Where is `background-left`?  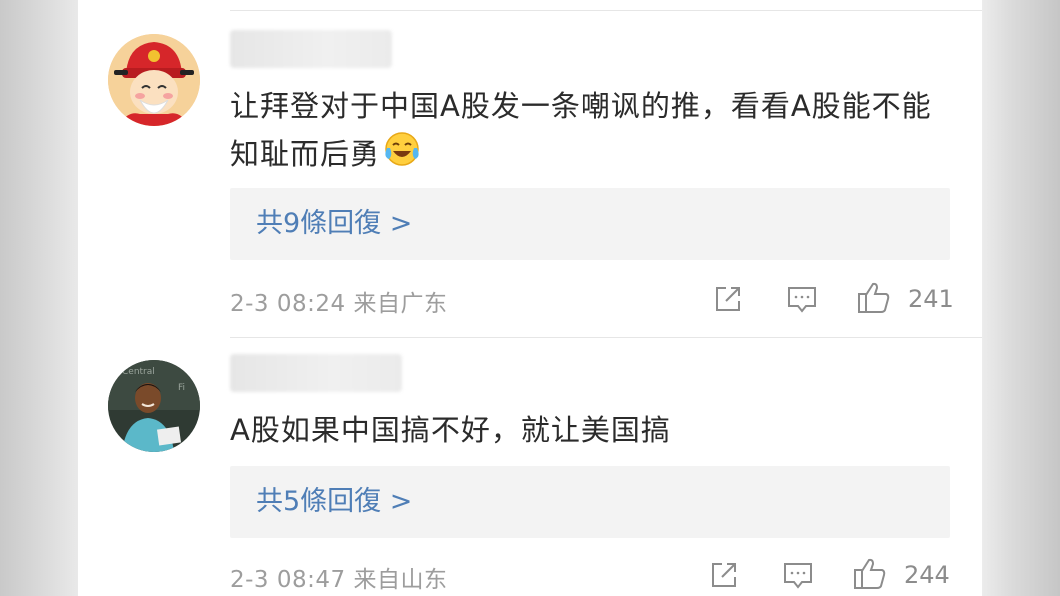 background-left is located at coordinates (39, 298).